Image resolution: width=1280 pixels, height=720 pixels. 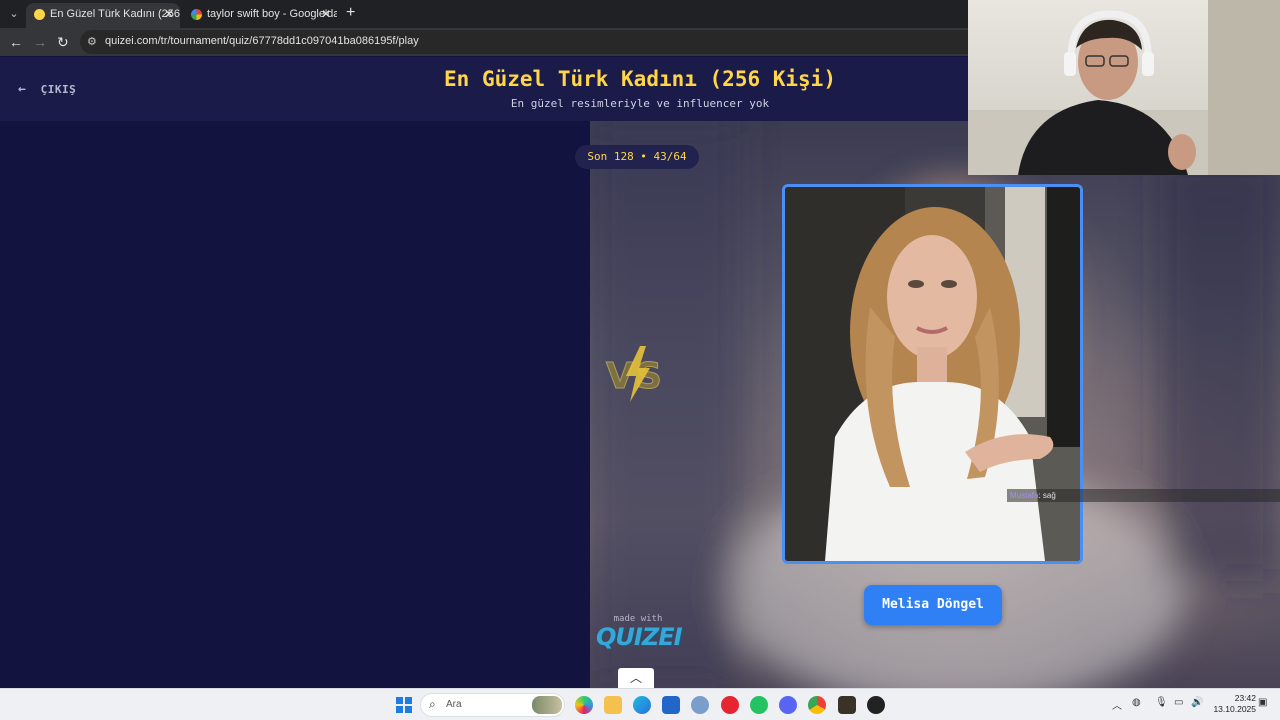 I want to click on chat-username: Mustafa, so click(x=1024, y=495).